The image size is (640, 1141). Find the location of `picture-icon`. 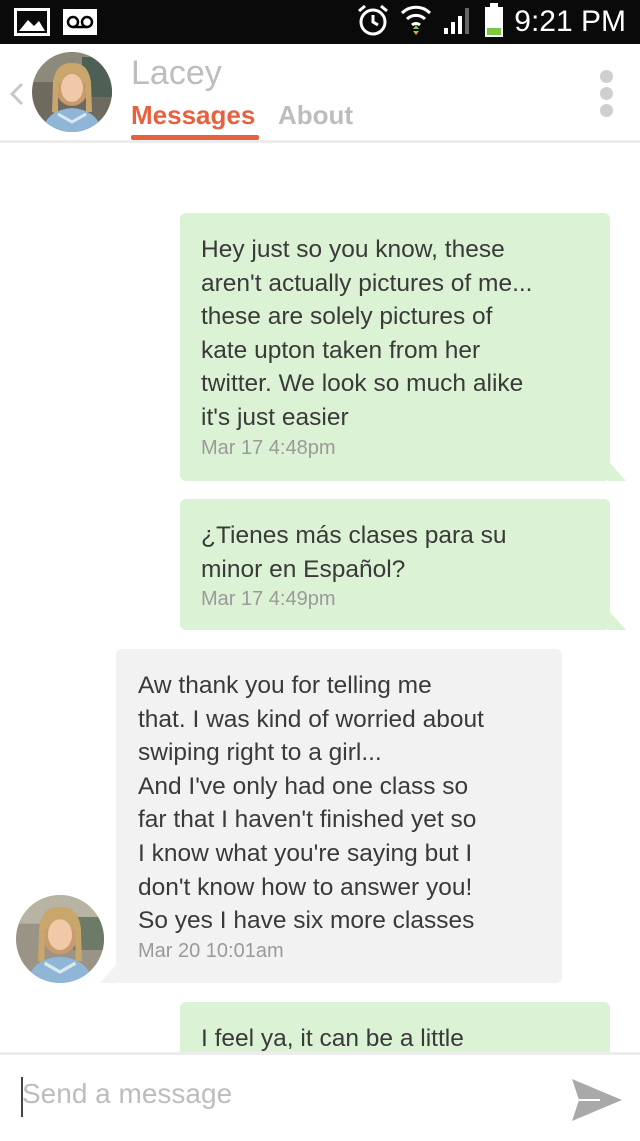

picture-icon is located at coordinates (32, 24).